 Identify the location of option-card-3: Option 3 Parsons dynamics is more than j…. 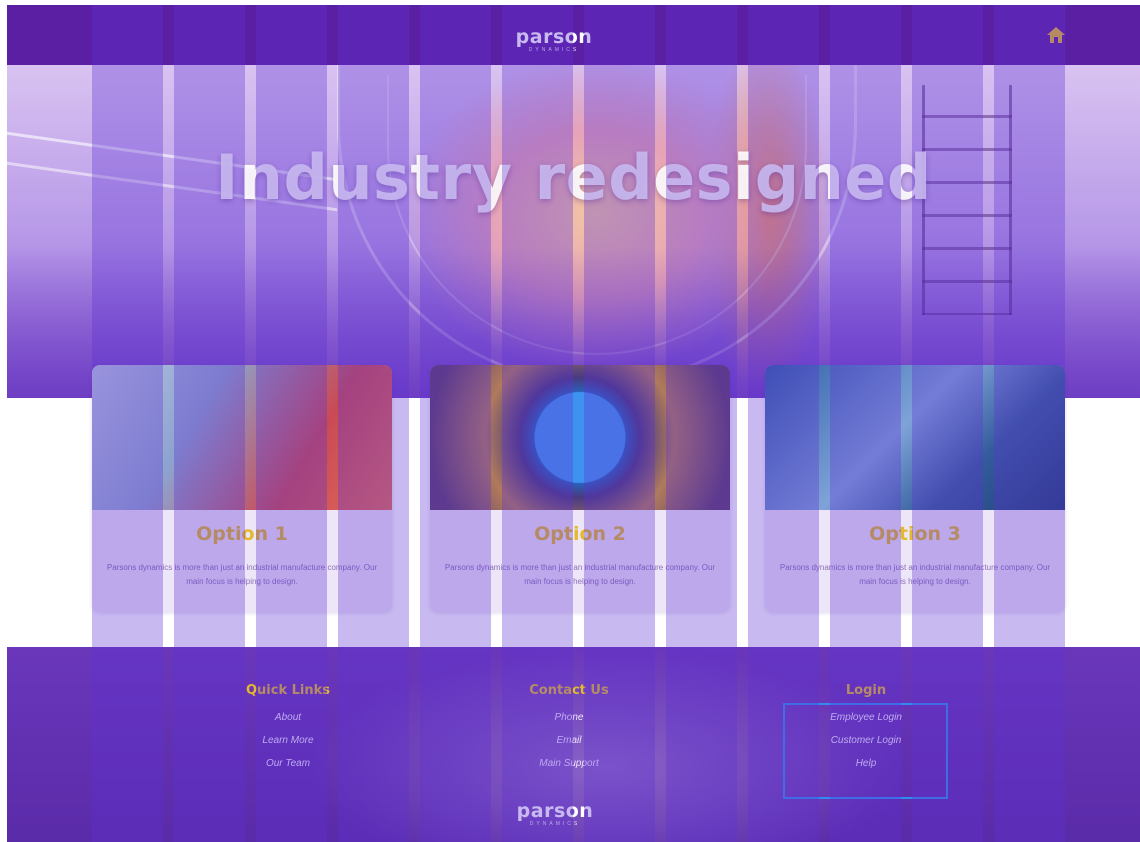
(915, 488).